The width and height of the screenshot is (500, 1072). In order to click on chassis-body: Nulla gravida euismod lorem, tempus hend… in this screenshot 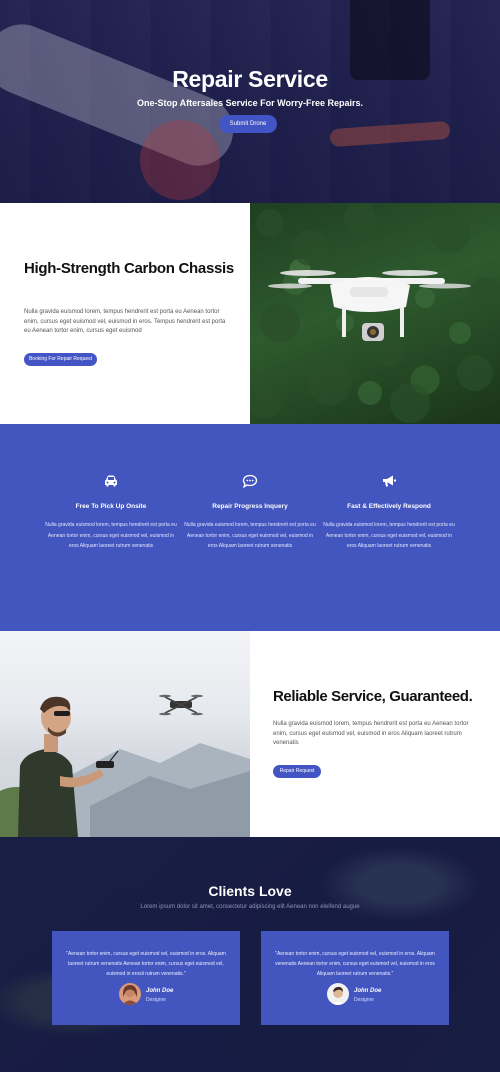, I will do `click(125, 321)`.